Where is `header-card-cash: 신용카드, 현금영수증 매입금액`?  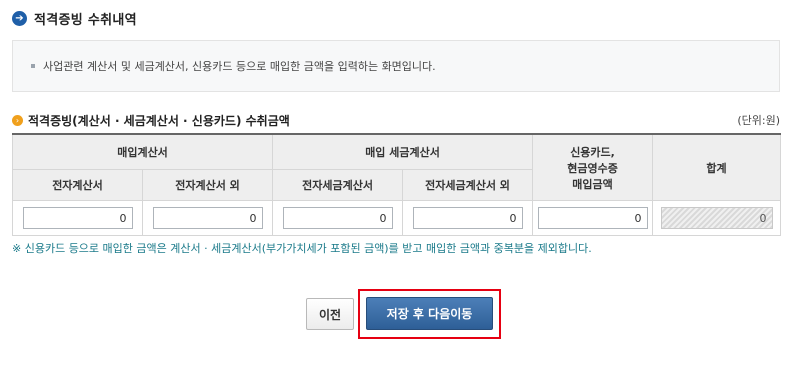
header-card-cash: 신용카드, 현금영수증 매입금액 is located at coordinates (593, 167).